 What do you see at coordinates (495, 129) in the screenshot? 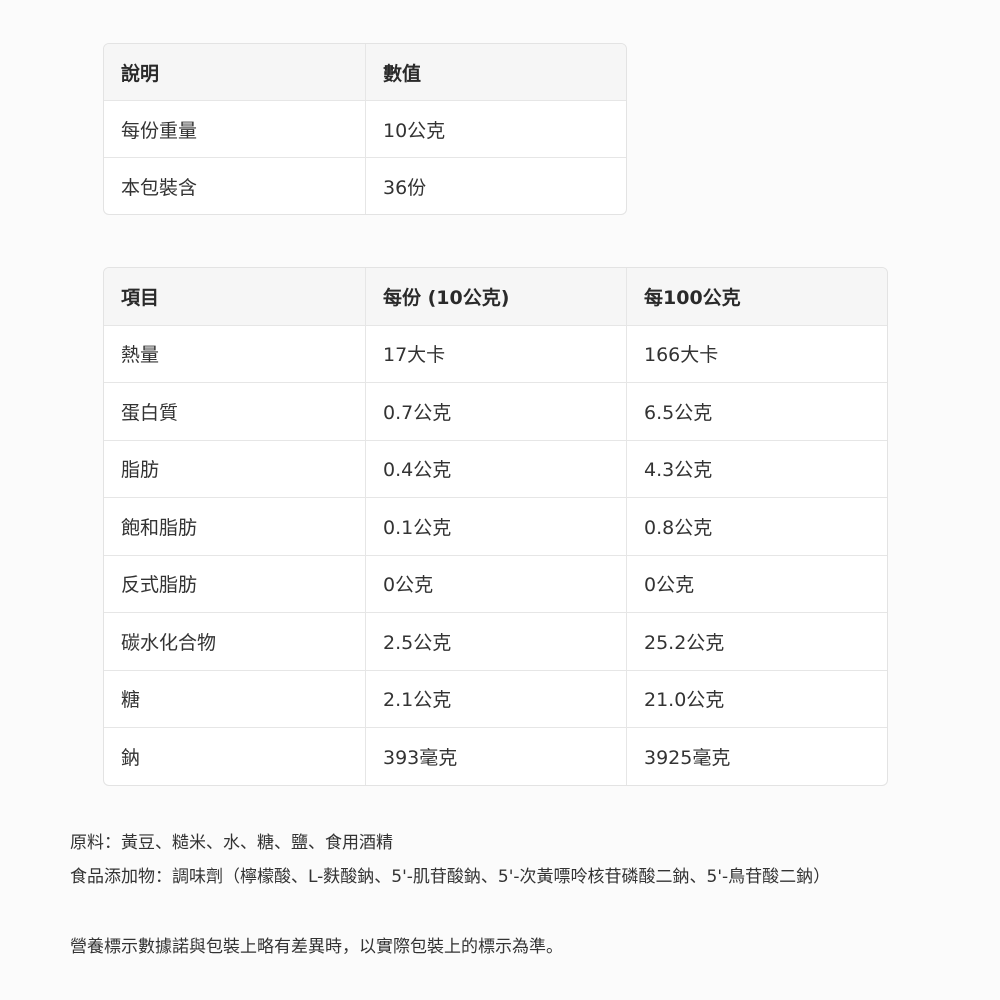
I see `serving-value: 10公克` at bounding box center [495, 129].